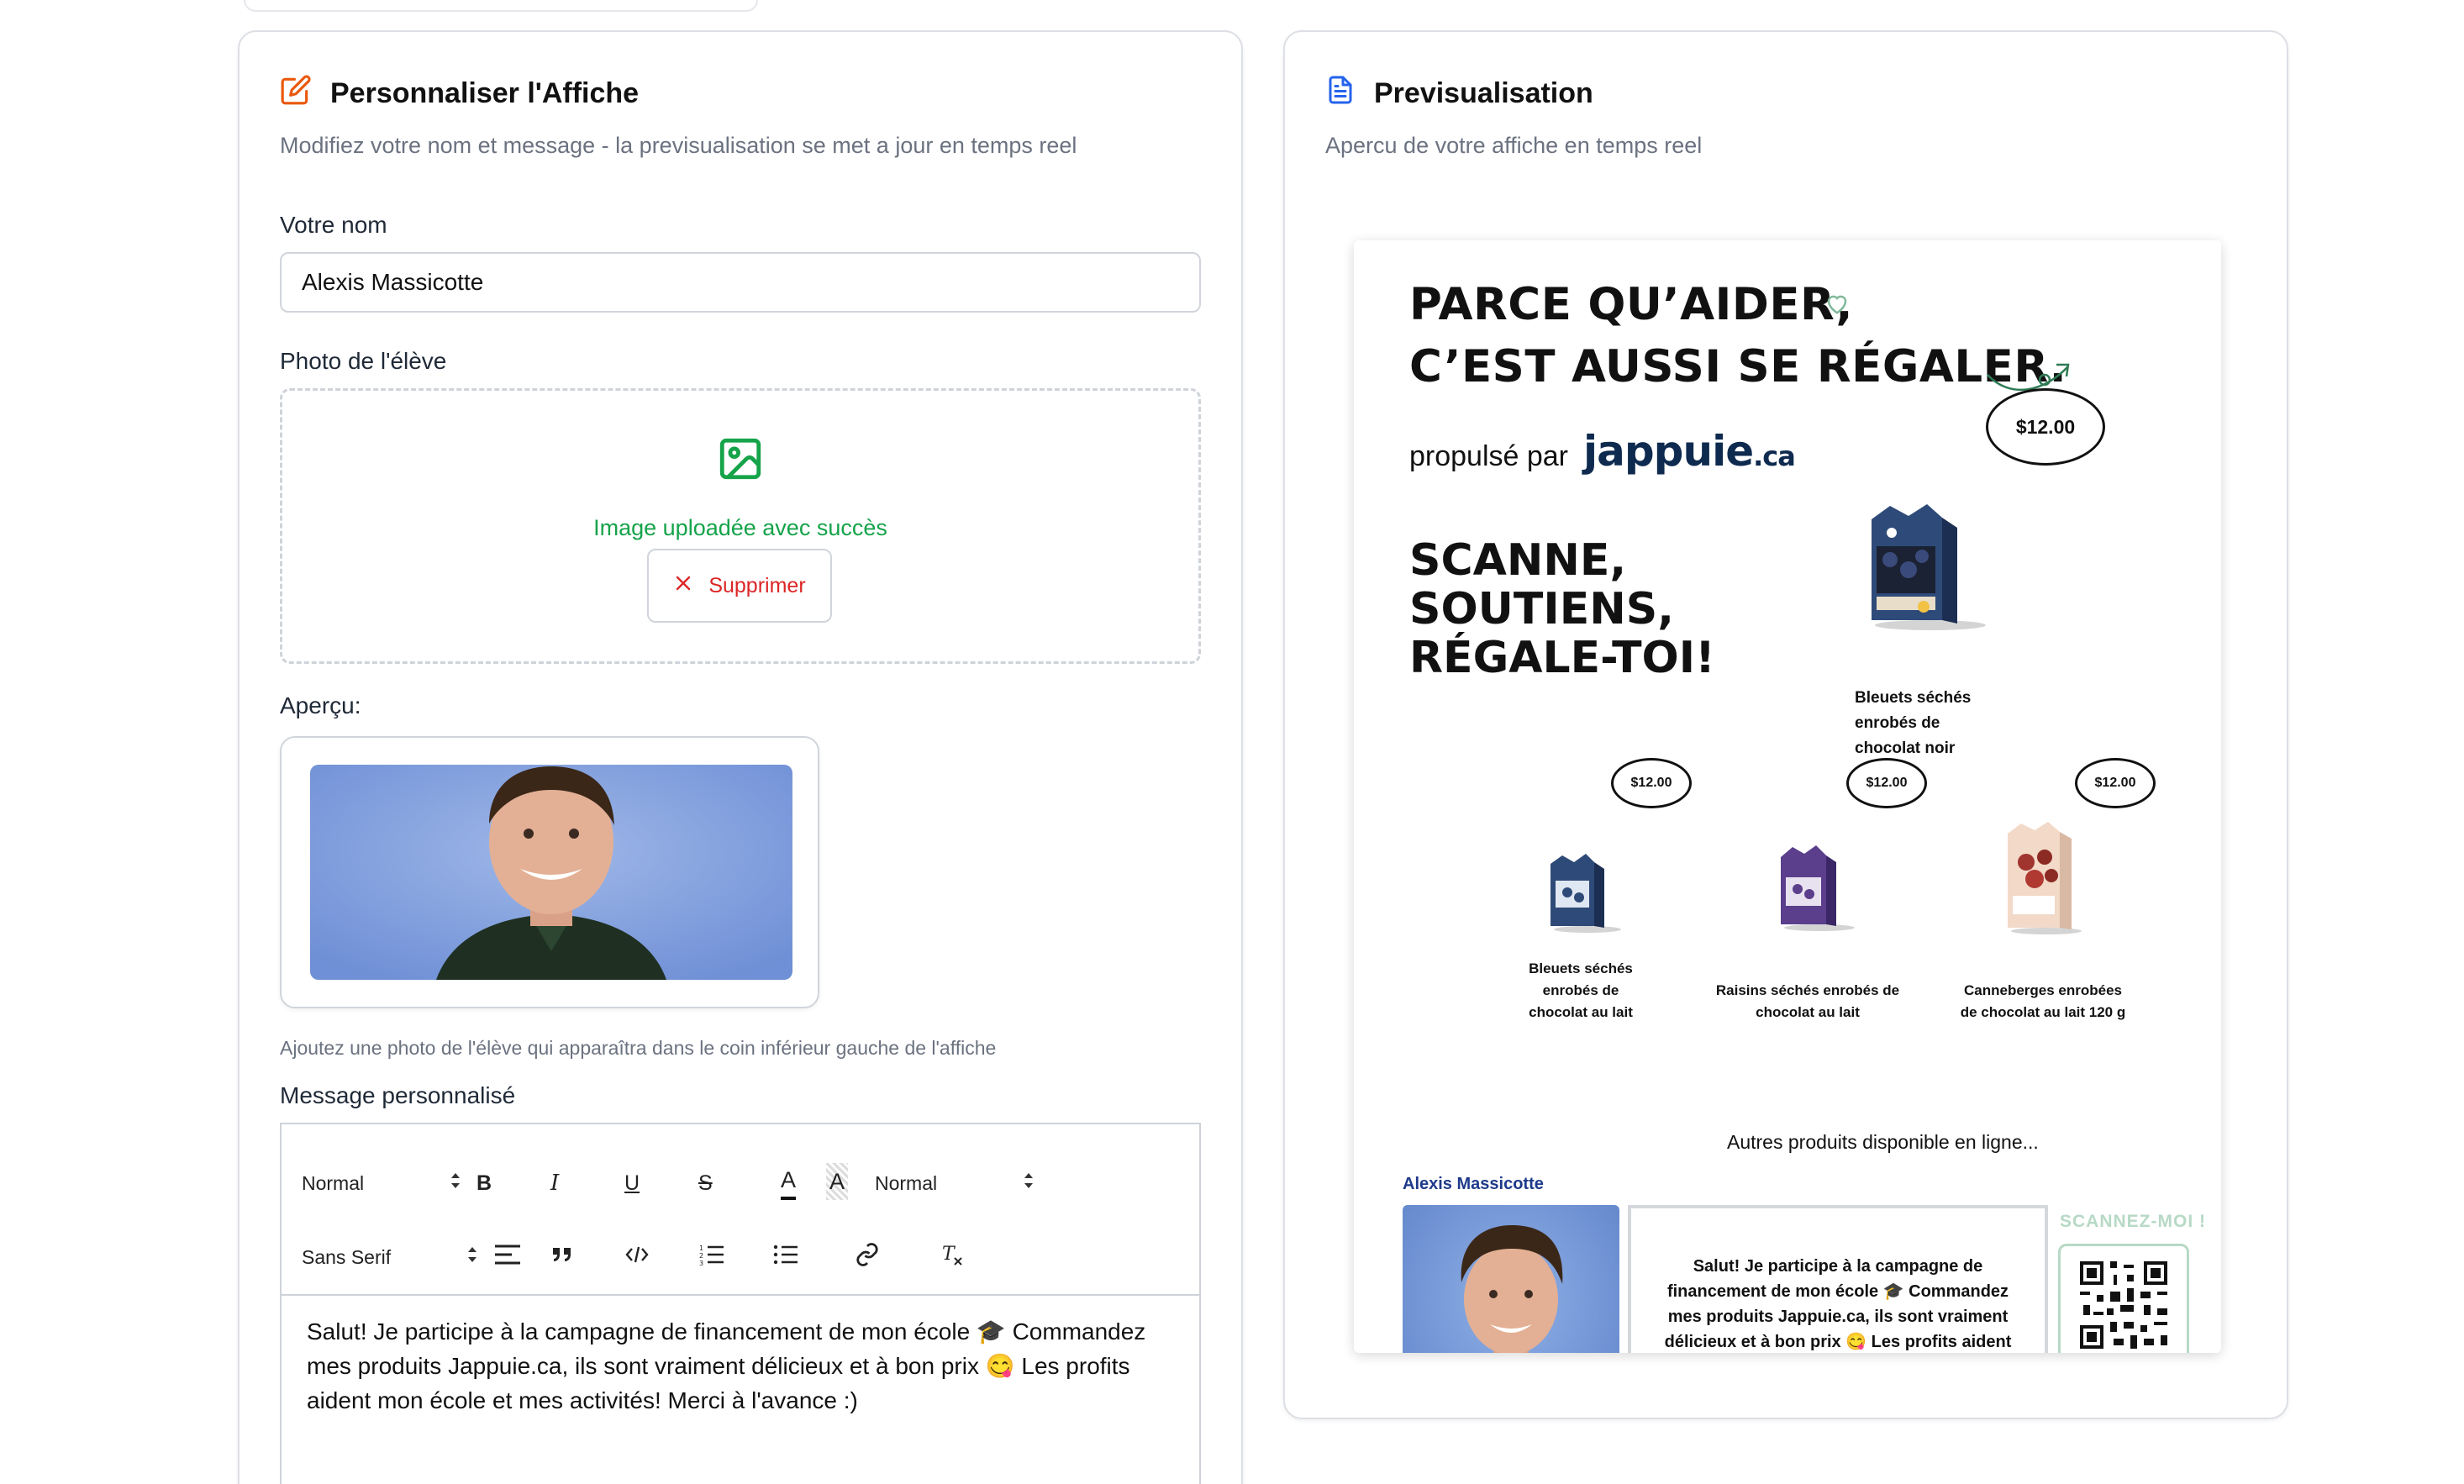 The width and height of the screenshot is (2464, 1484). I want to click on student-photo-preview, so click(551, 873).